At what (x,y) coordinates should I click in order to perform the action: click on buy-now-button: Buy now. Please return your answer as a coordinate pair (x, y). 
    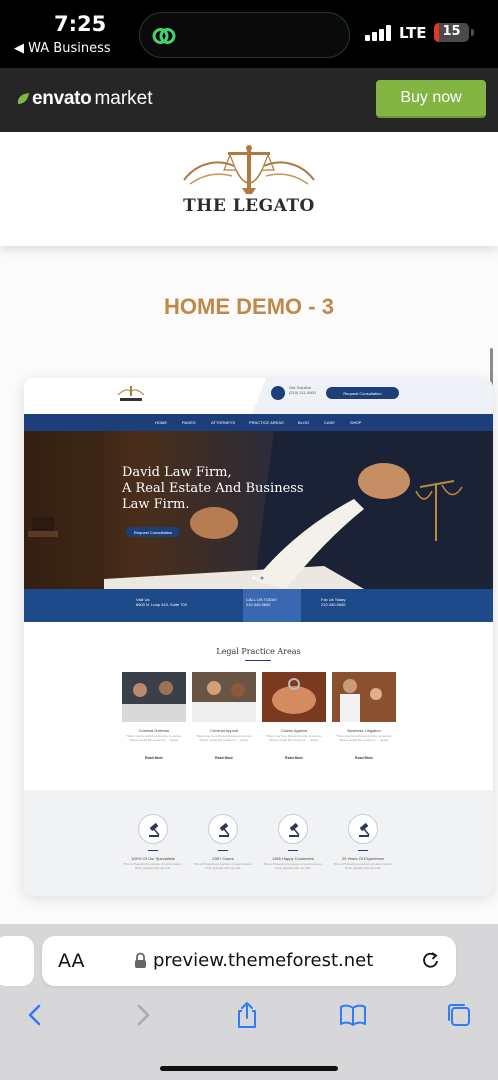
    Looking at the image, I should click on (431, 99).